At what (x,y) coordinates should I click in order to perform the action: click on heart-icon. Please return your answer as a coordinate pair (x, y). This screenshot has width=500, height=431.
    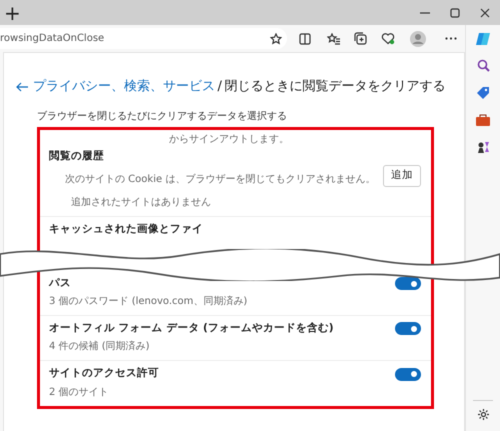
    Looking at the image, I should click on (388, 38).